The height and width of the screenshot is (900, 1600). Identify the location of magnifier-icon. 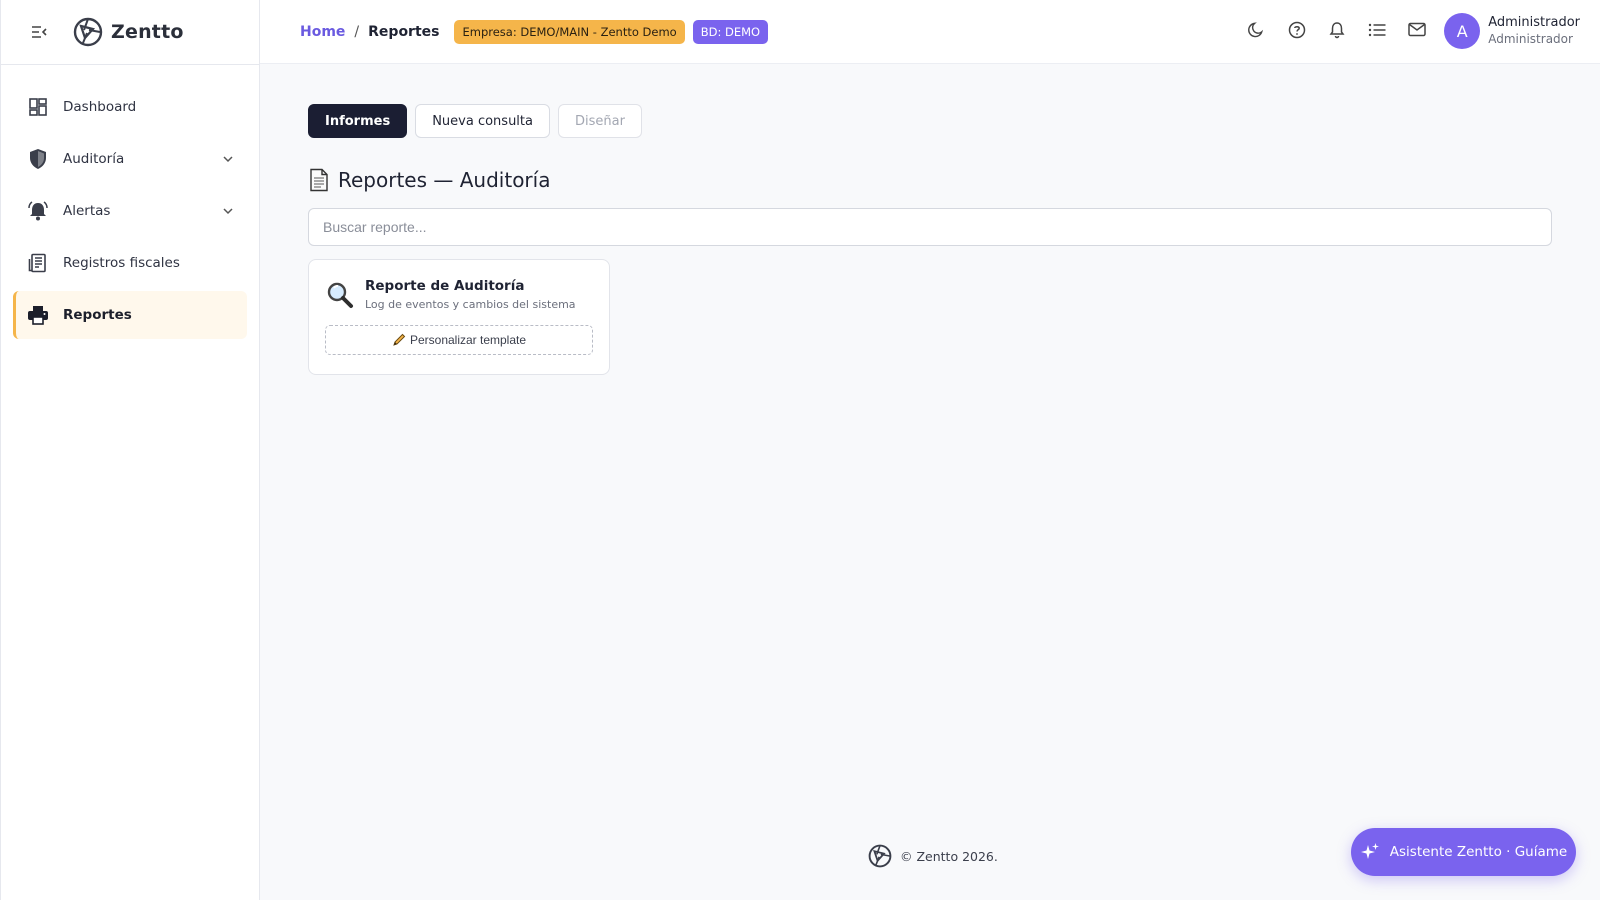
(340, 295).